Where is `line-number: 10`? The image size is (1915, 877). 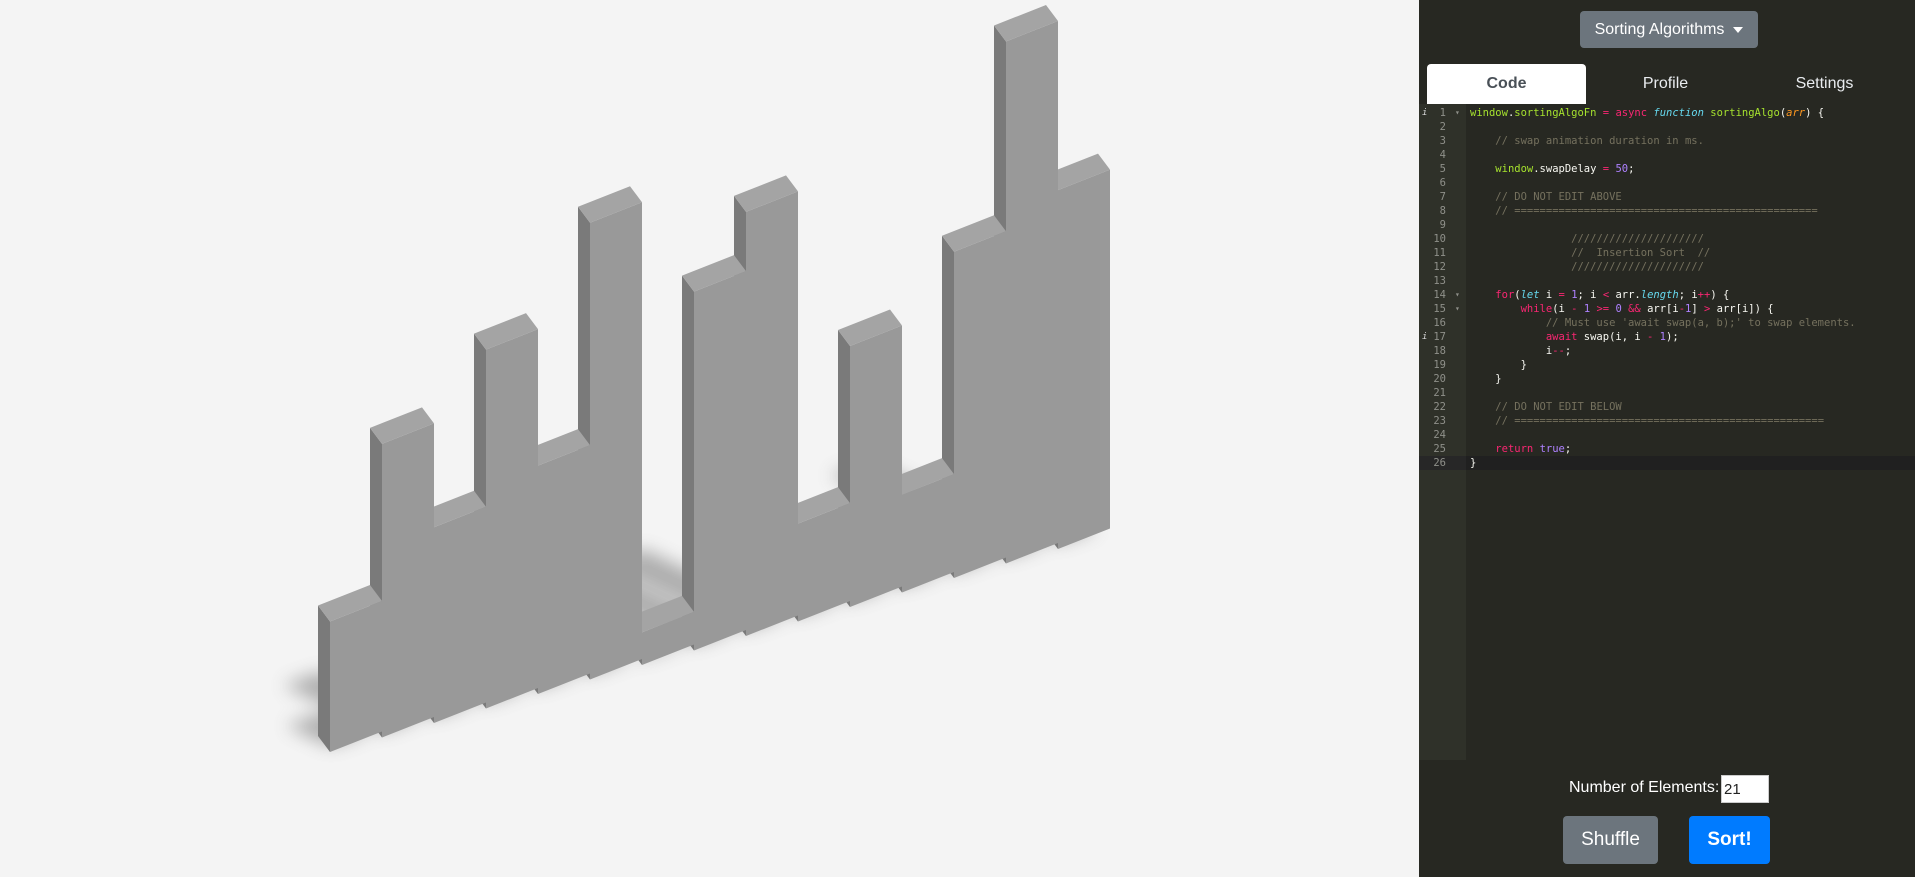 line-number: 10 is located at coordinates (1439, 239).